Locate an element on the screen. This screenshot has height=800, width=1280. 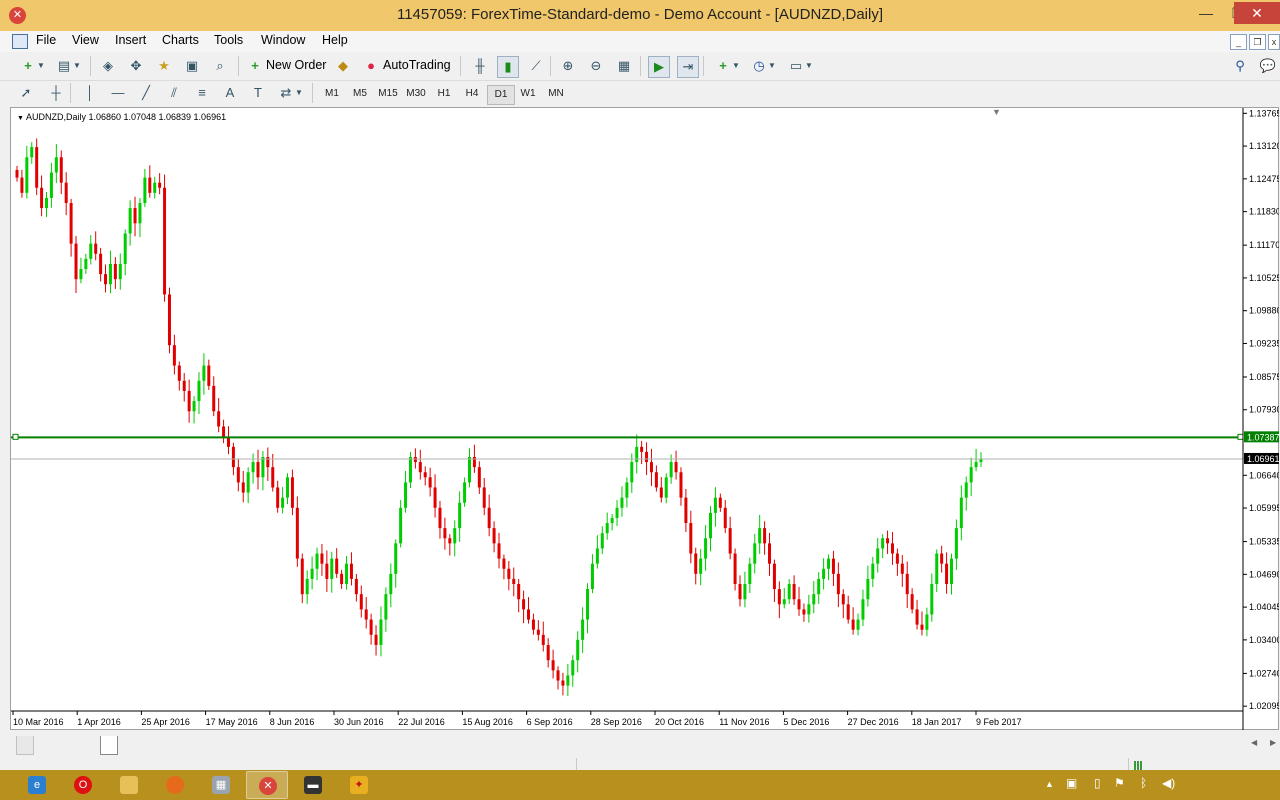
bar-chart-icon: ╫ is located at coordinates (480, 66).